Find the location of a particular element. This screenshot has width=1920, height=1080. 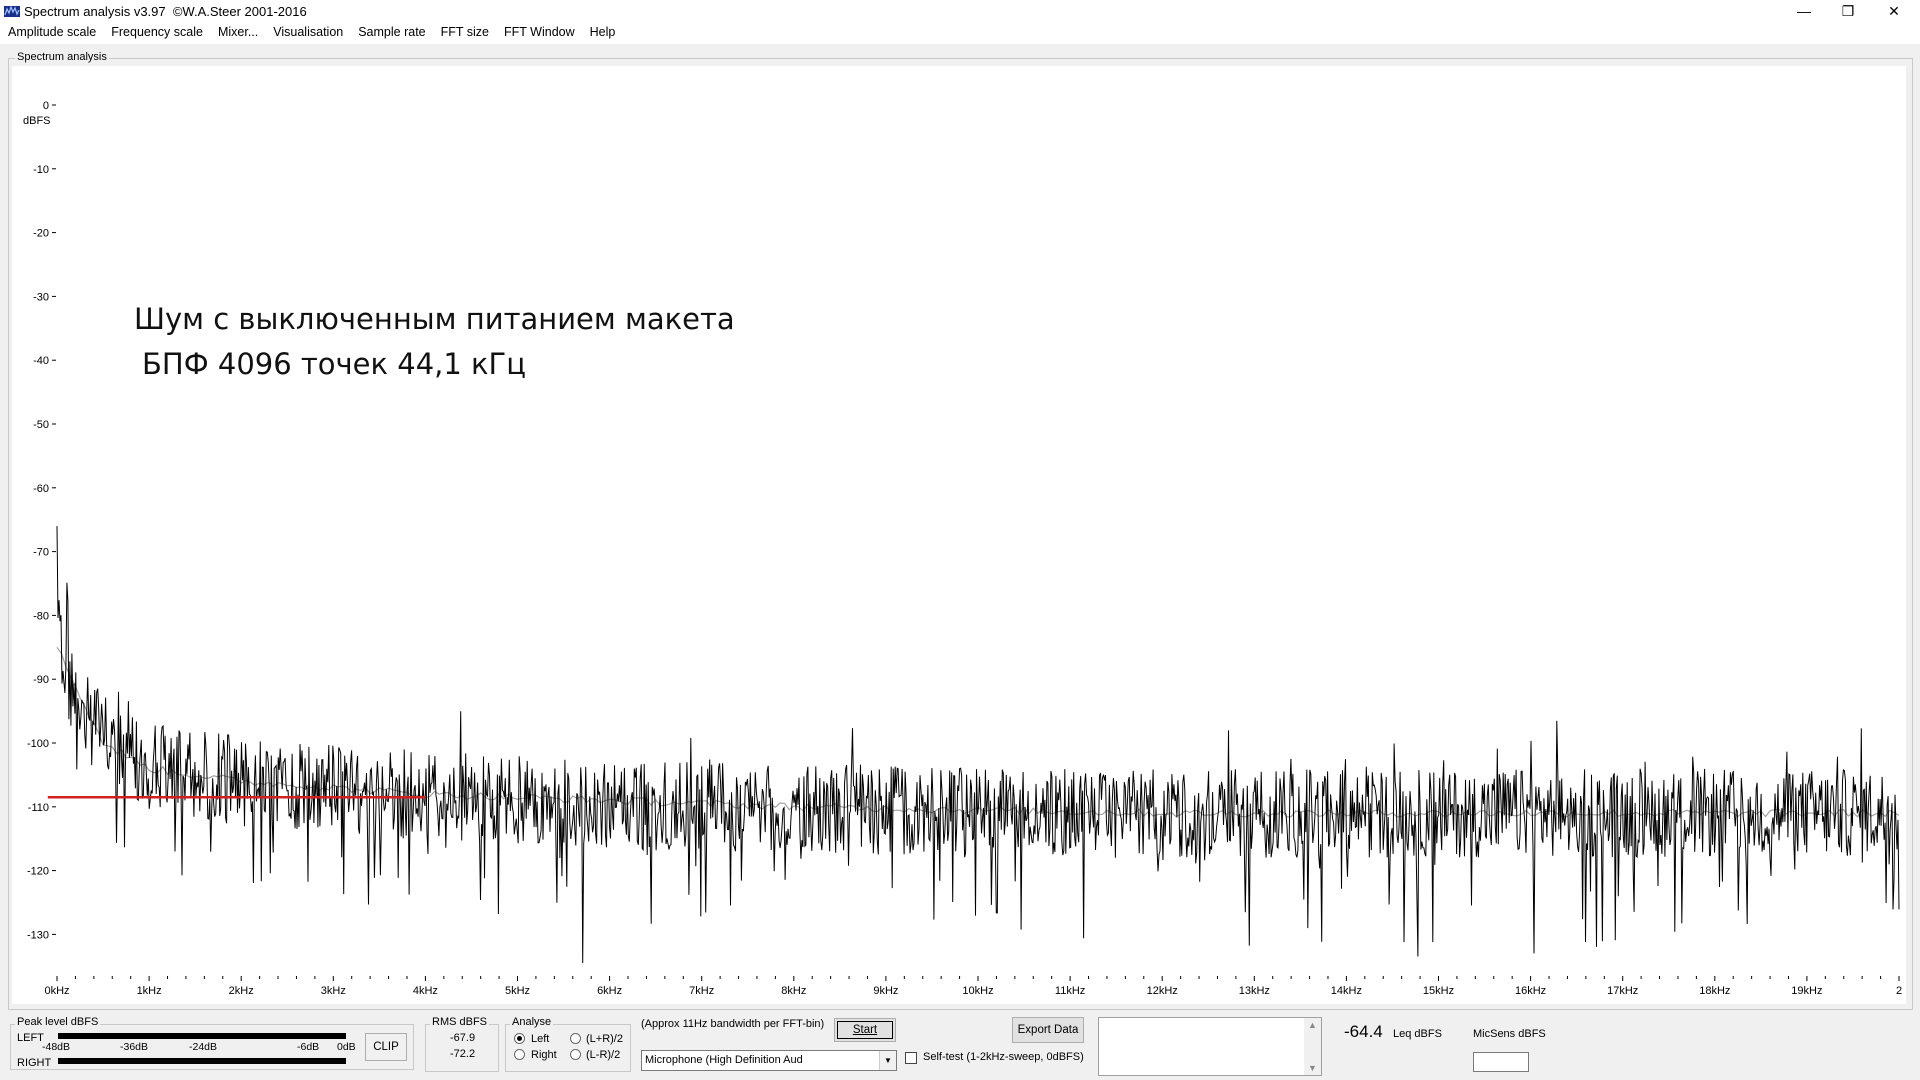

device-select-value: Microphone (High Definition Aud is located at coordinates (724, 1060).